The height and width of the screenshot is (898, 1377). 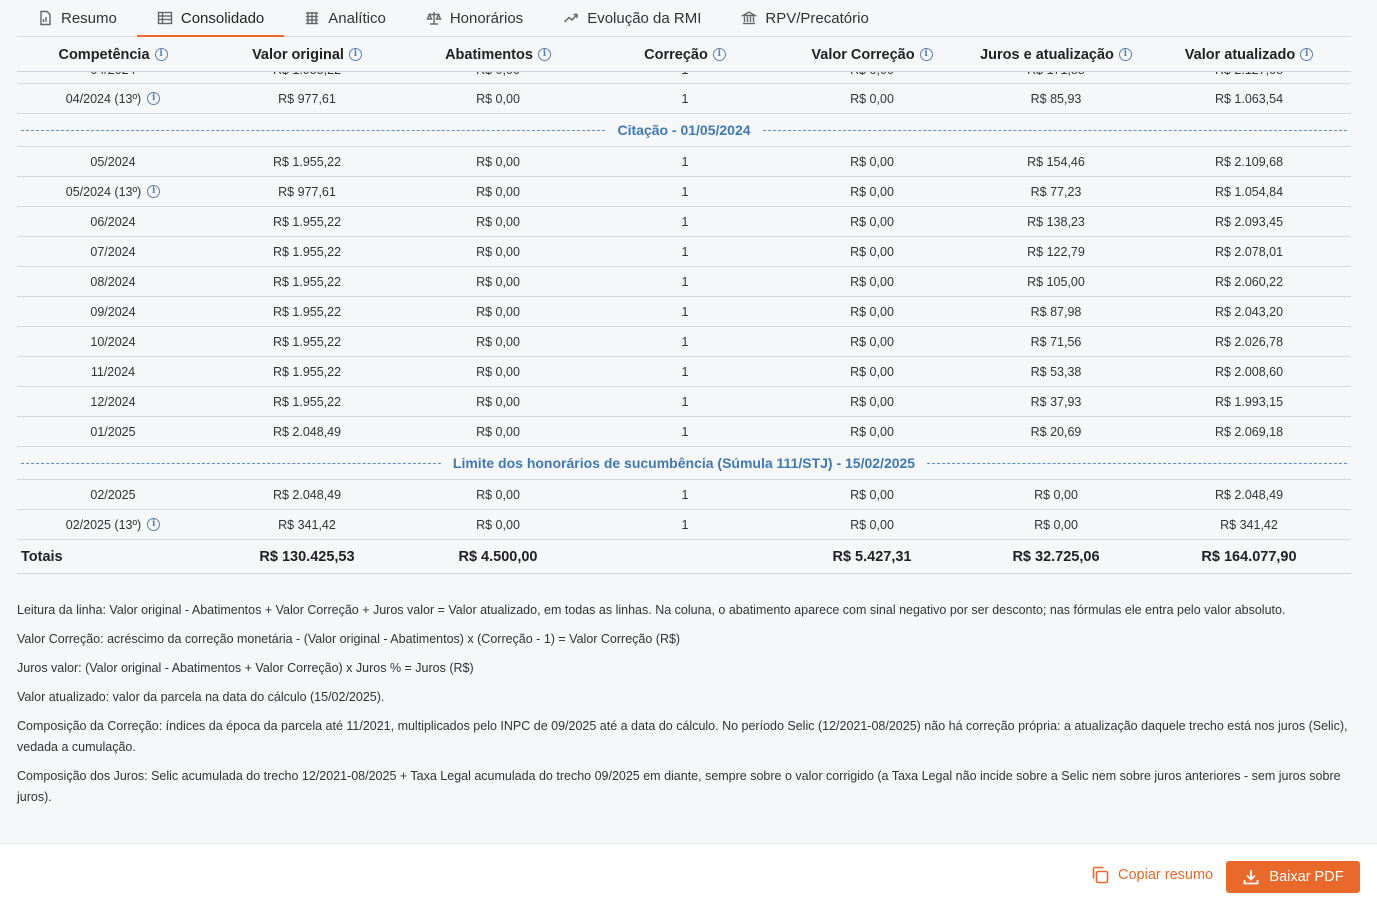 I want to click on competencia-cell: 09/2024, so click(x=113, y=311).